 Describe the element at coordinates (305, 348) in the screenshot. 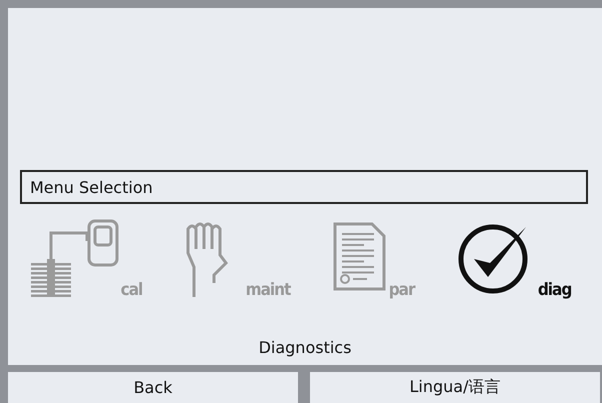

I see `selection-label: Diagnostics` at that location.